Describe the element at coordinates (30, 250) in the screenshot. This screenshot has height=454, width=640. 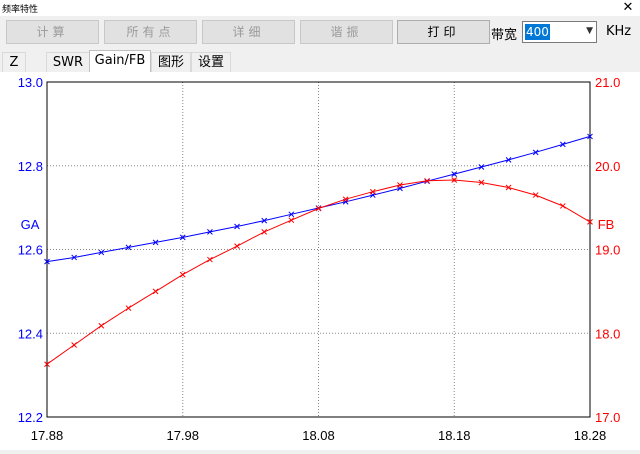
I see `y-left-tick-label: 12.6` at that location.